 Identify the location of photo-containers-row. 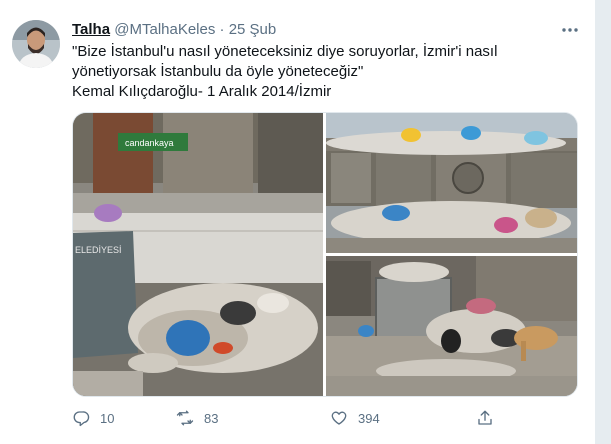
(451, 183).